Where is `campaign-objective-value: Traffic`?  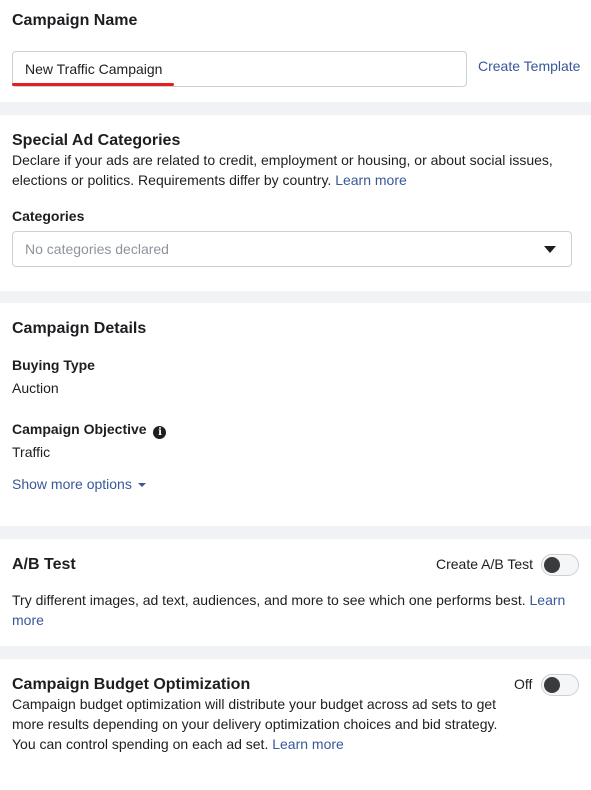 campaign-objective-value: Traffic is located at coordinates (31, 452).